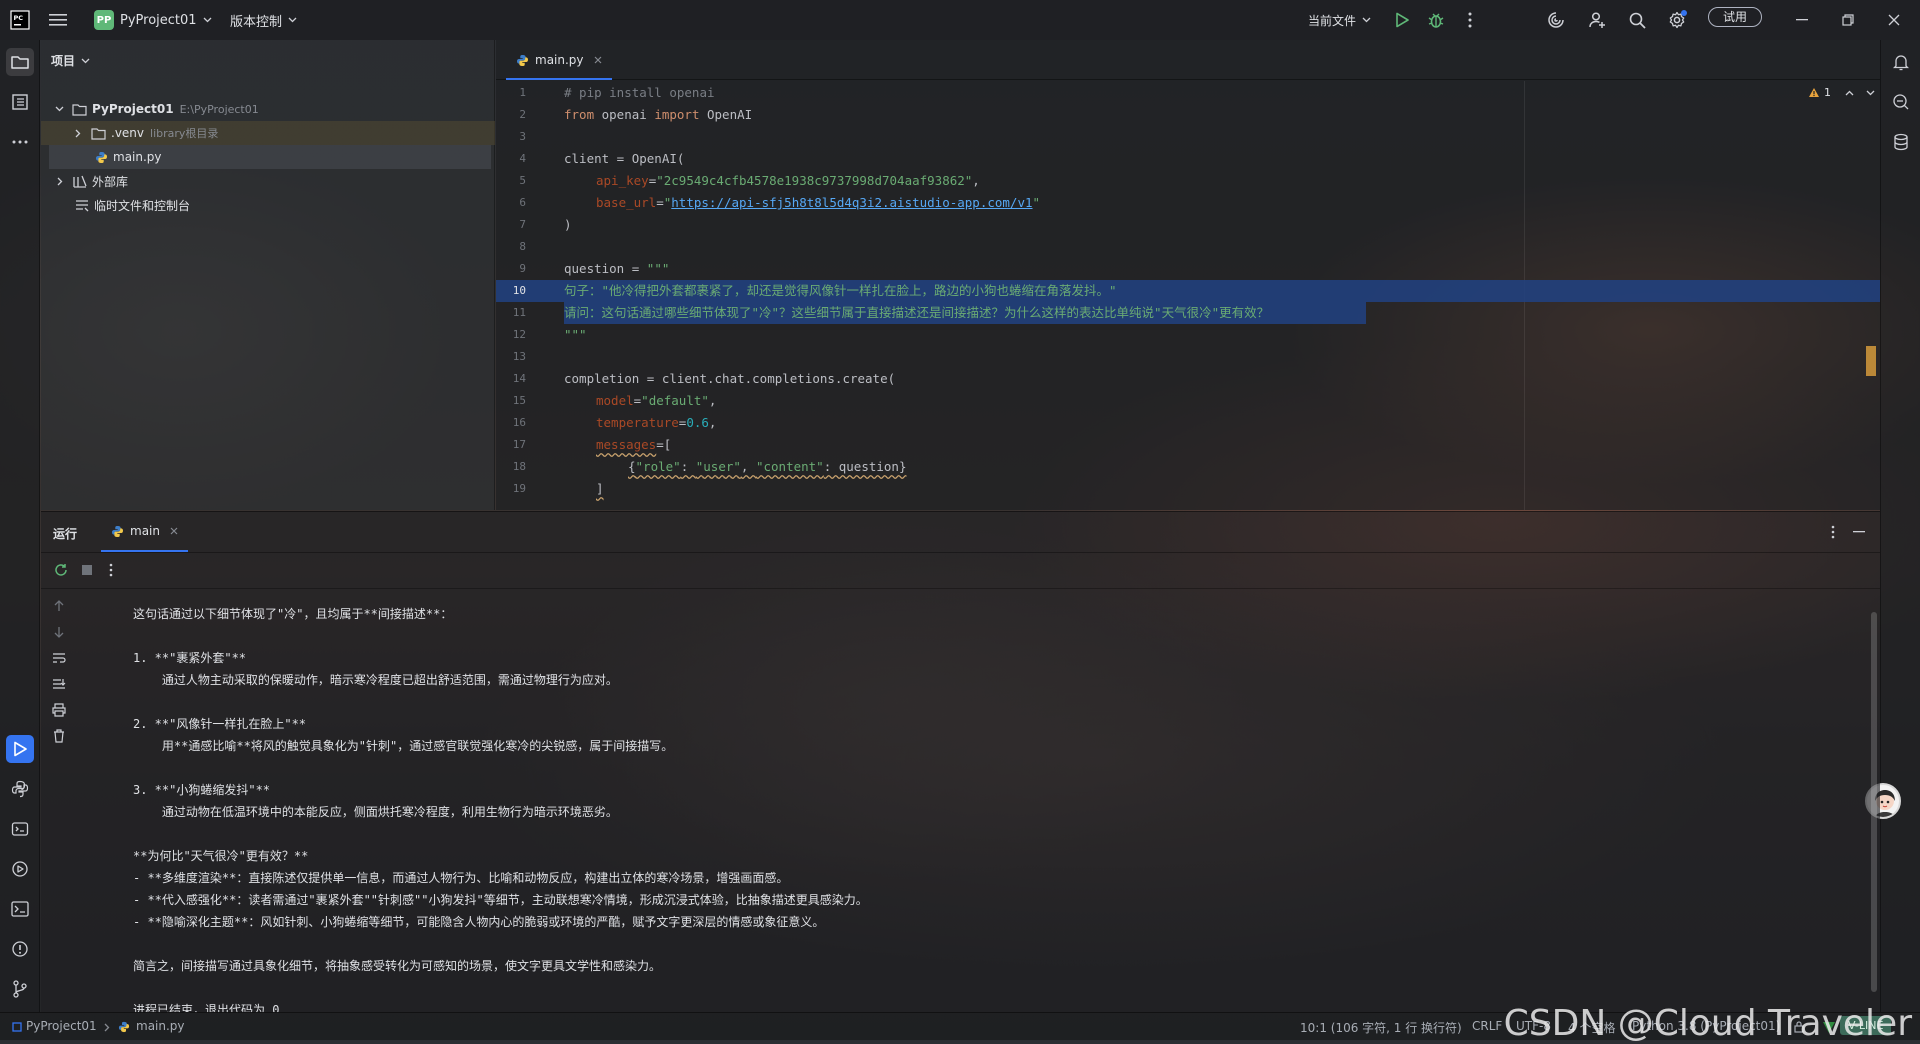  Describe the element at coordinates (960, 552) in the screenshot. I see `divider` at that location.